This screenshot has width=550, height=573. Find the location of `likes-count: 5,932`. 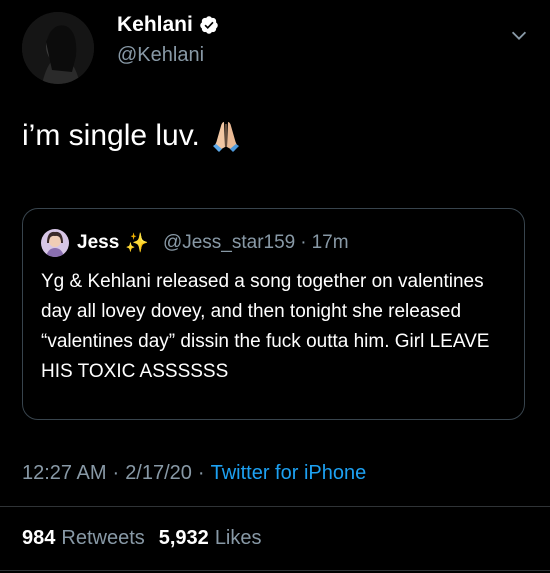

likes-count: 5,932 is located at coordinates (184, 538).